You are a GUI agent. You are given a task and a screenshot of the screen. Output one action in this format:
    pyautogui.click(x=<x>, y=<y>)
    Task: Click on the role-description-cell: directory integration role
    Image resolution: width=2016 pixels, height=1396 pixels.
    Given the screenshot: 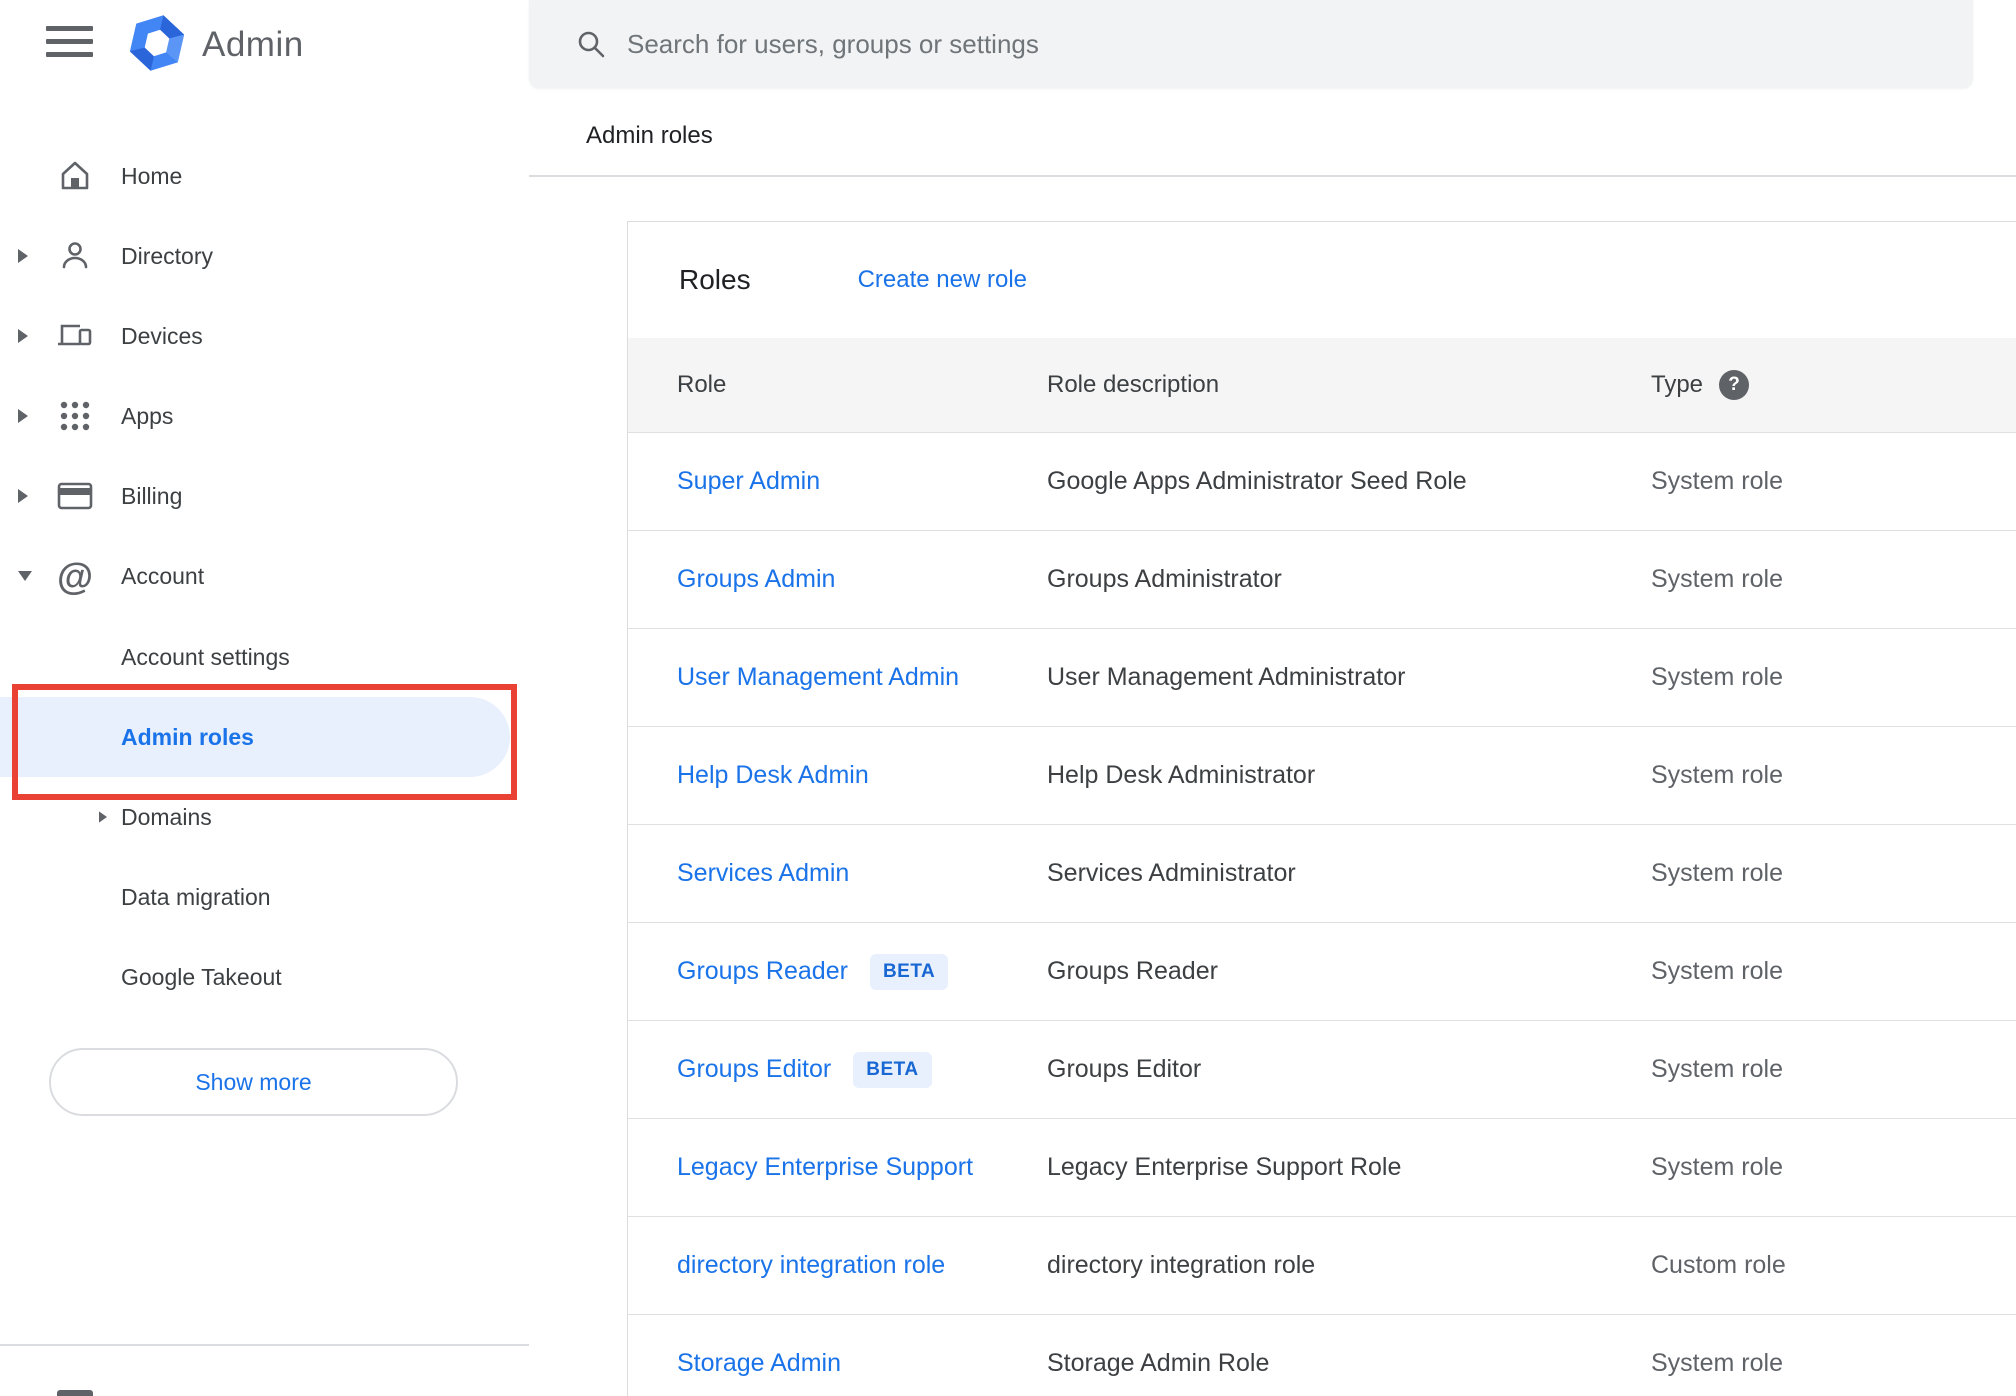 What is the action you would take?
    pyautogui.click(x=1181, y=1265)
    